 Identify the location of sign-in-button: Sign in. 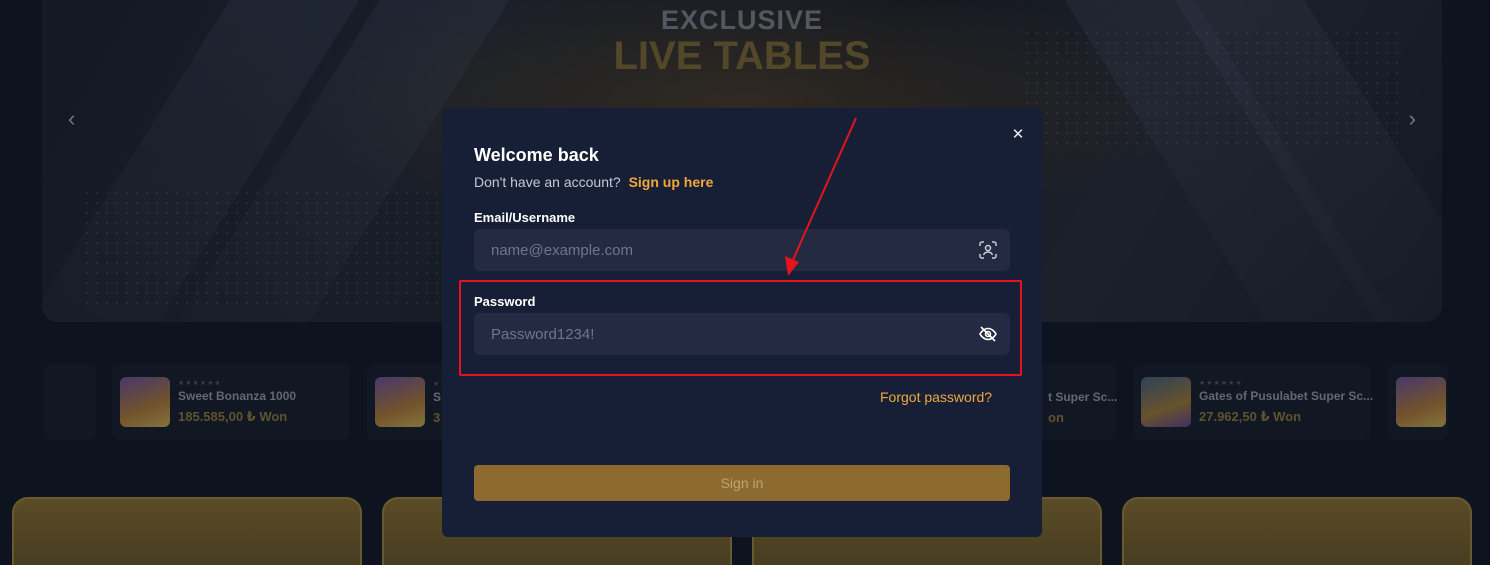
(742, 483).